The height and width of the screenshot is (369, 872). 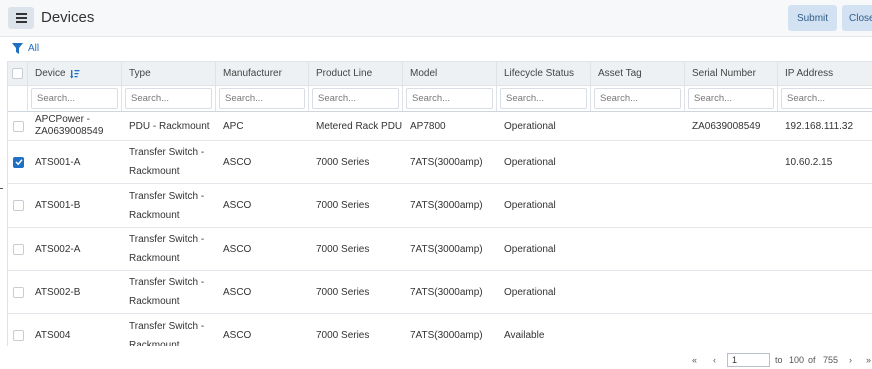 I want to click on device-cell: APCPower - ZA0639008549, so click(x=75, y=126).